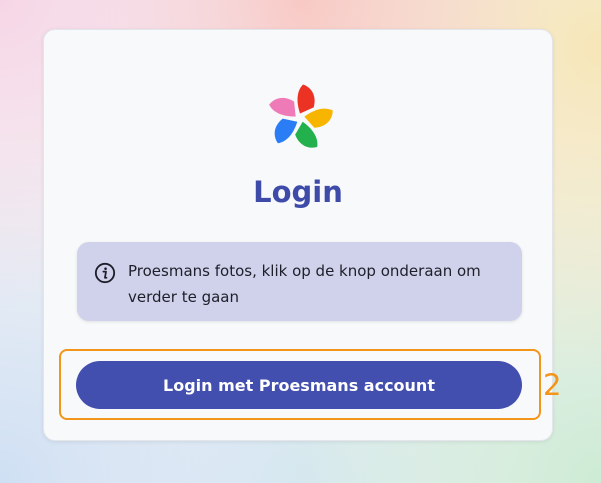  What do you see at coordinates (105, 273) in the screenshot?
I see `info-circle-icon` at bounding box center [105, 273].